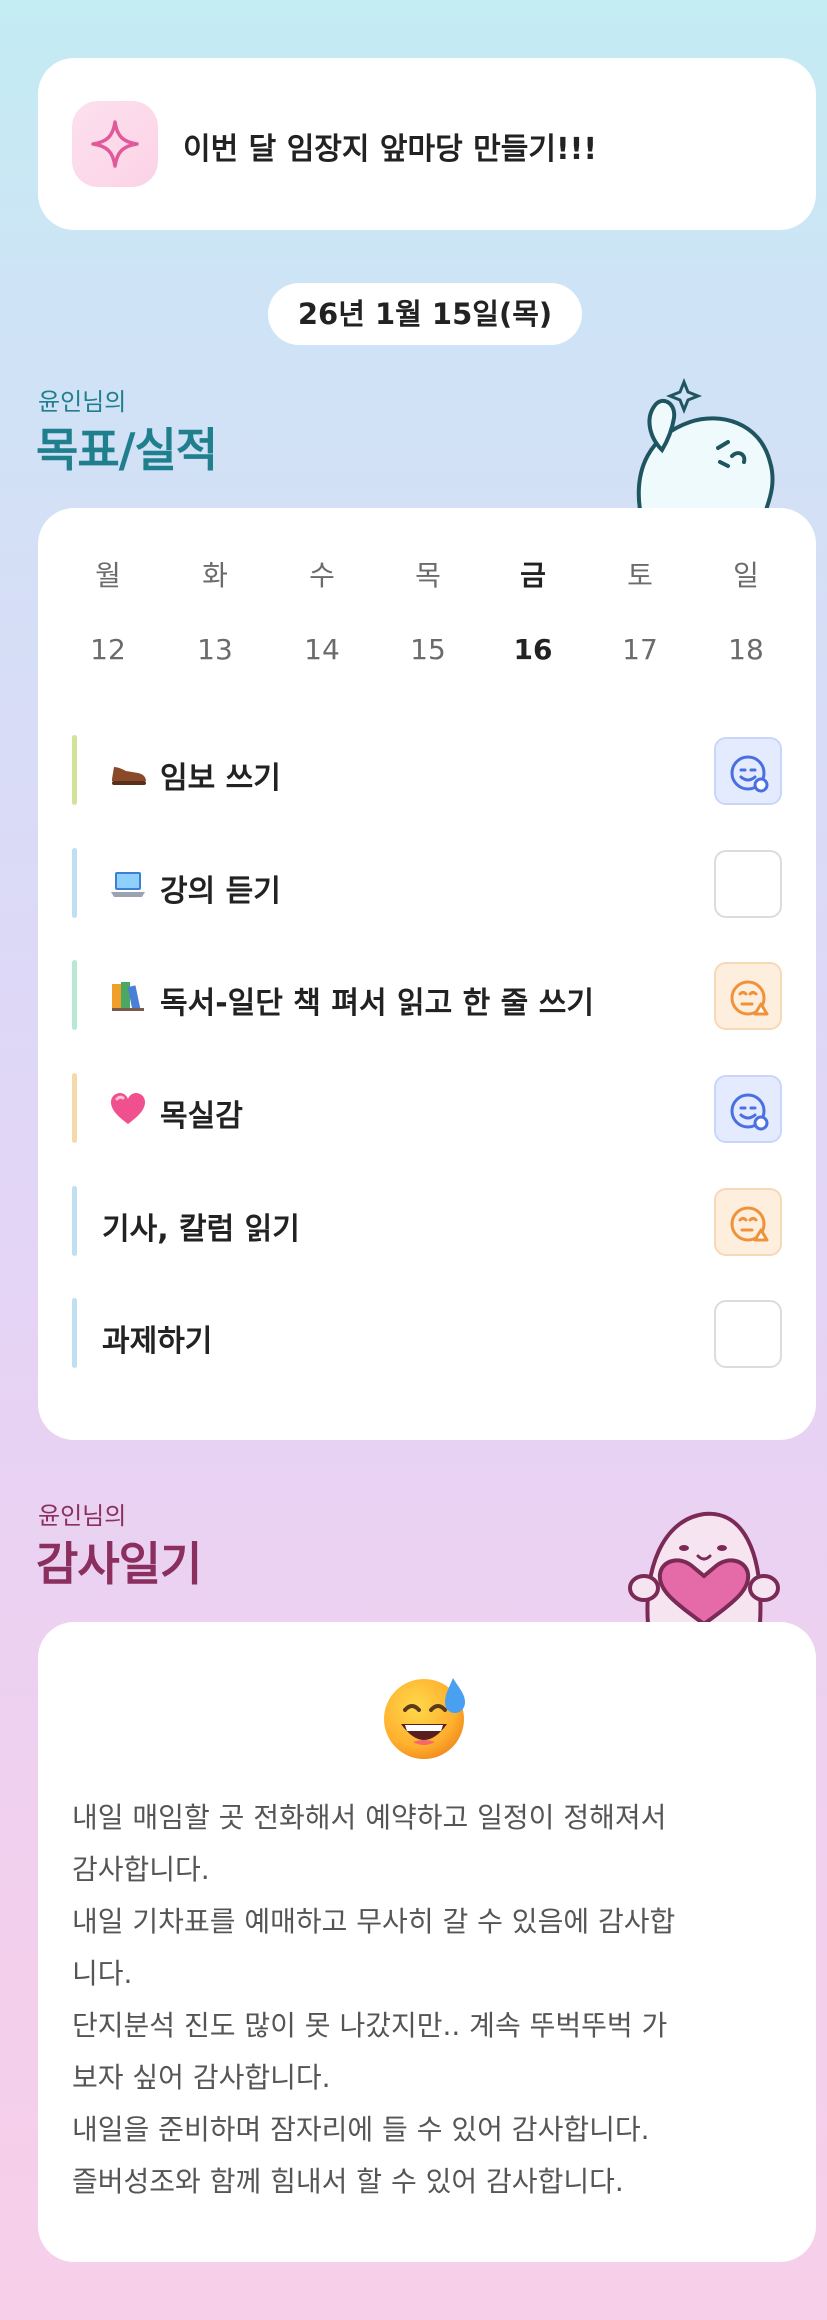 The height and width of the screenshot is (2320, 827). I want to click on goal-task-row: 독서-일단 책 펴서 읽고 한 줄 쓰기, so click(427, 995).